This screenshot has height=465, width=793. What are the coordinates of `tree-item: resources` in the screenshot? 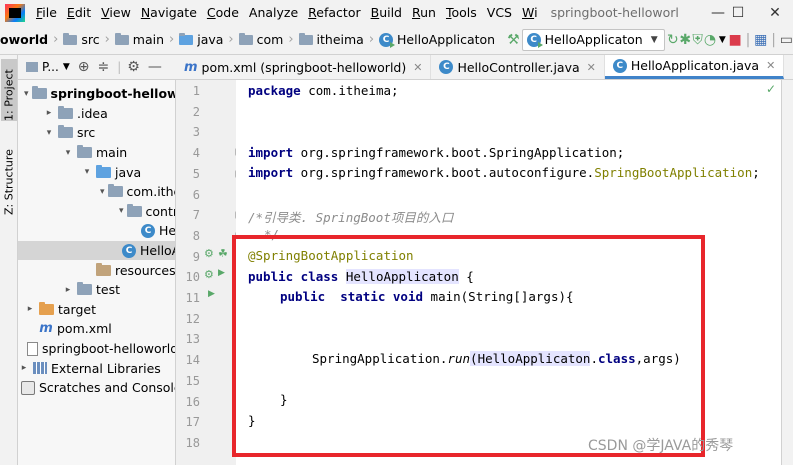 It's located at (96, 270).